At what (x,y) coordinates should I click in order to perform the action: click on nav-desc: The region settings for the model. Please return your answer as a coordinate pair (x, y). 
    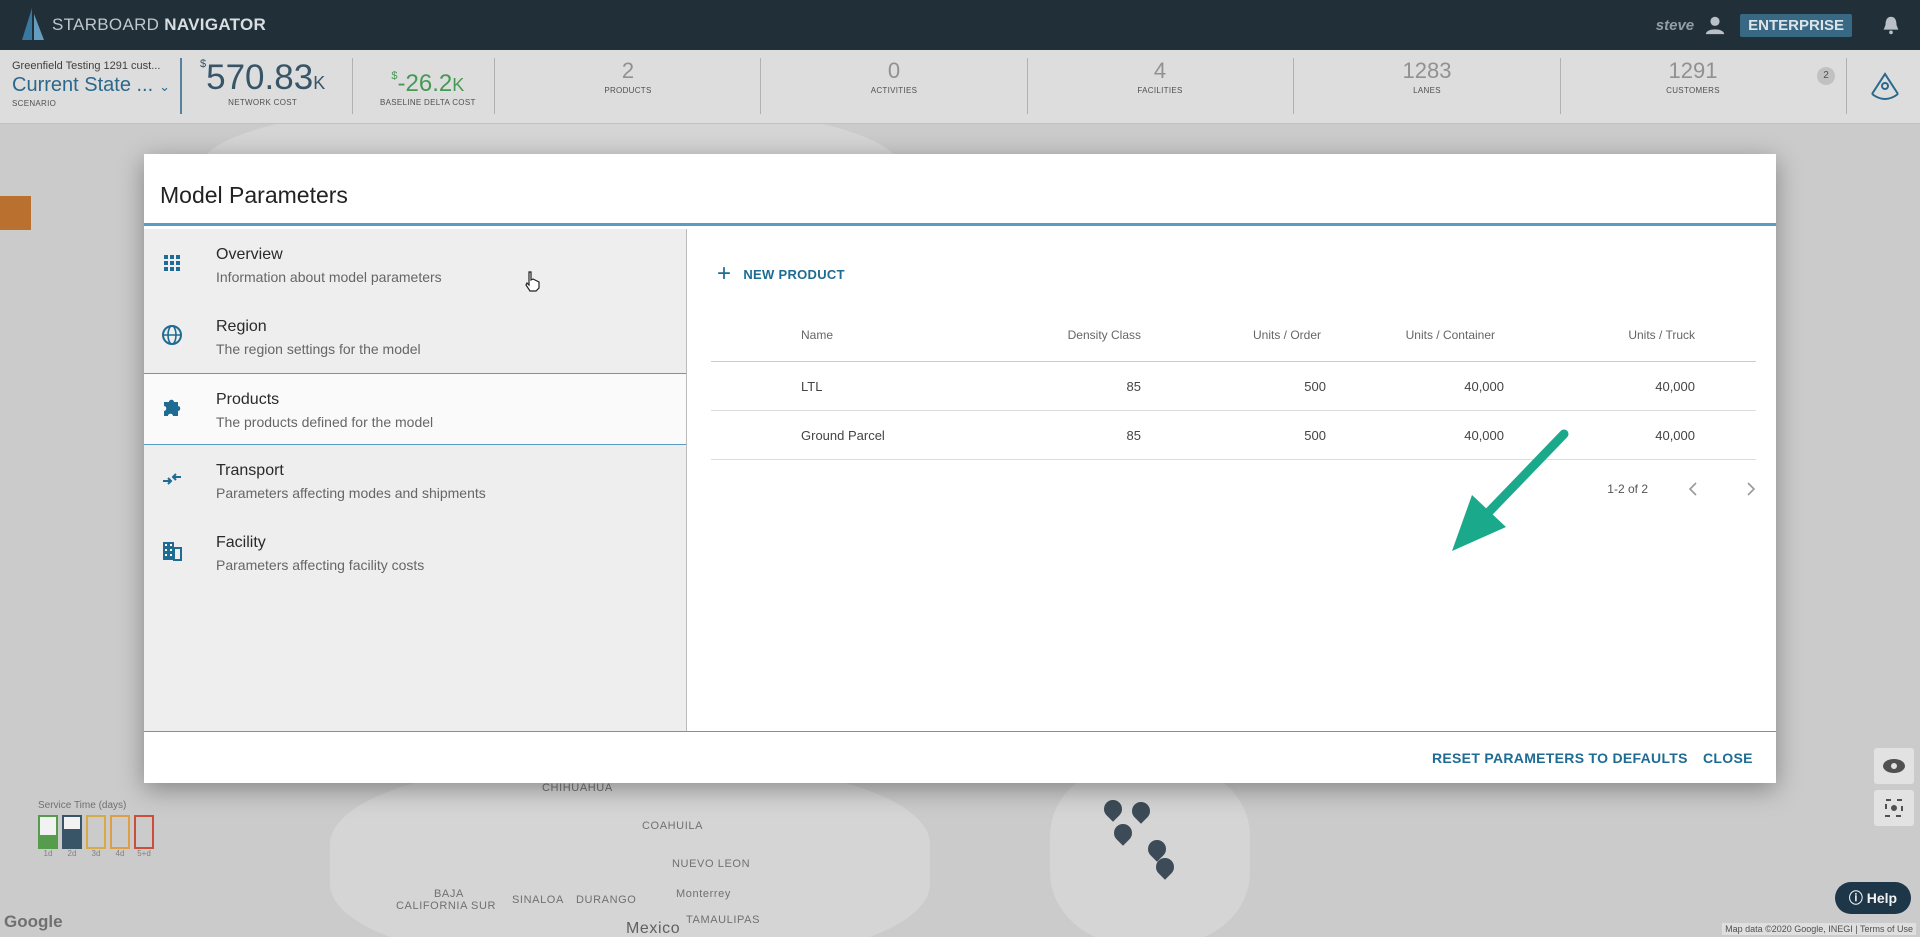
    Looking at the image, I should click on (318, 349).